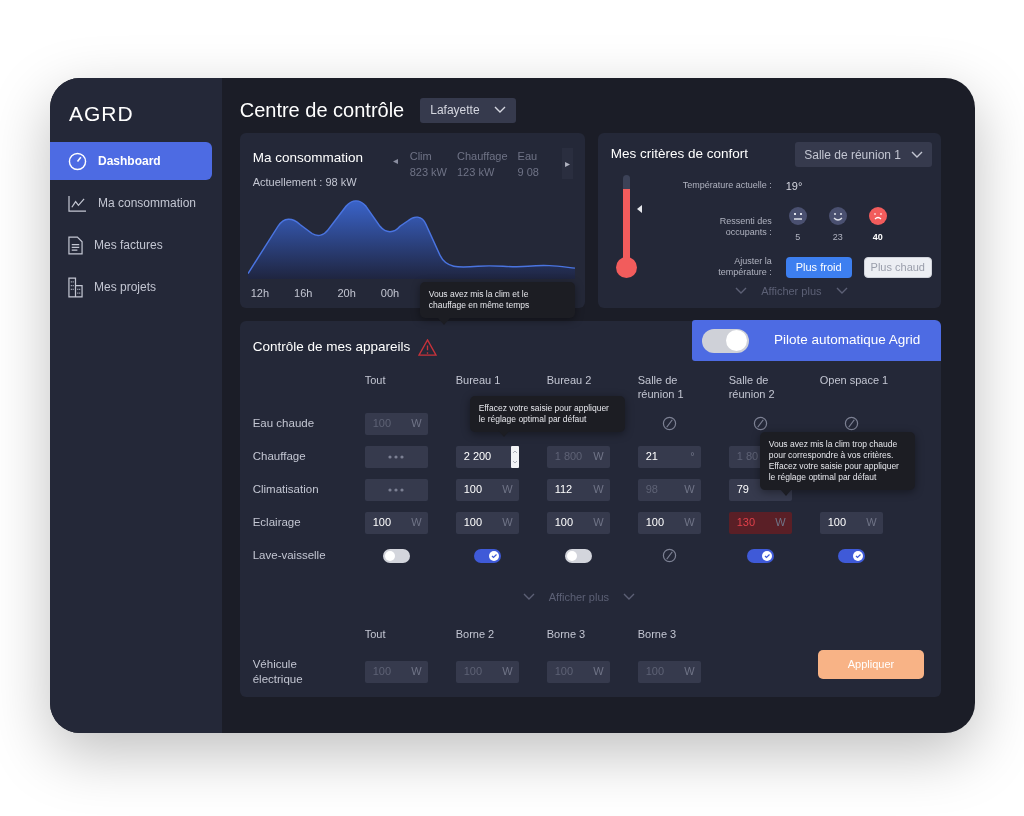 The height and width of the screenshot is (816, 1024). What do you see at coordinates (322, 110) in the screenshot?
I see `page-title: Centre de contrôle` at bounding box center [322, 110].